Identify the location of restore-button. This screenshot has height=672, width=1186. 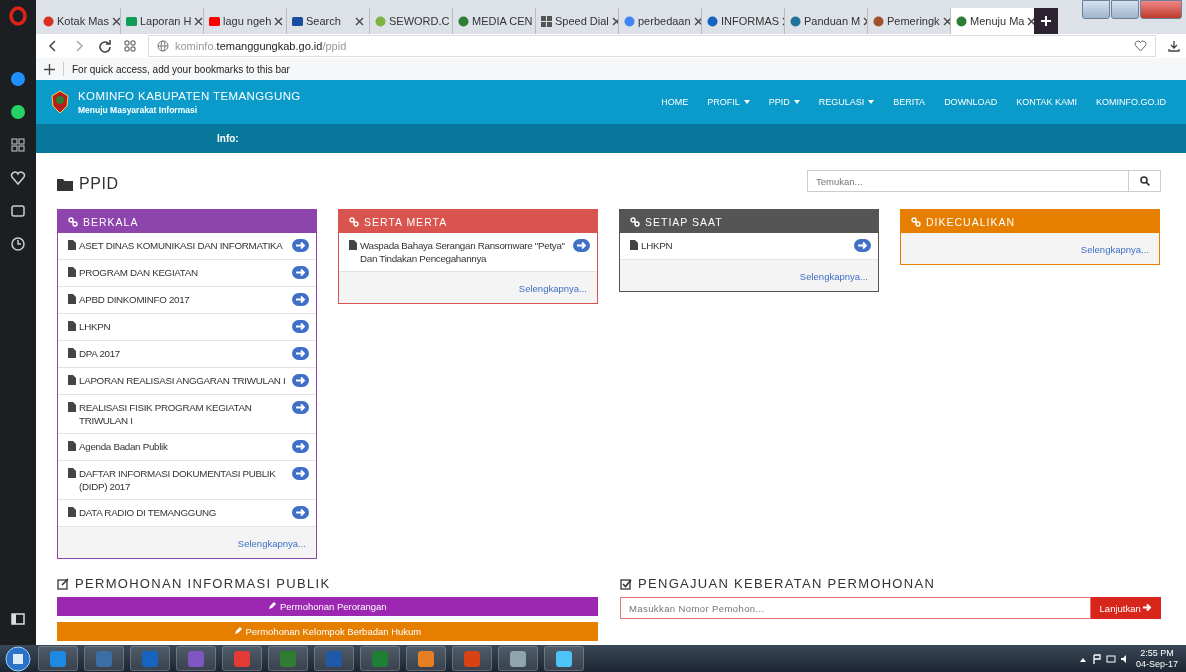
(1125, 9).